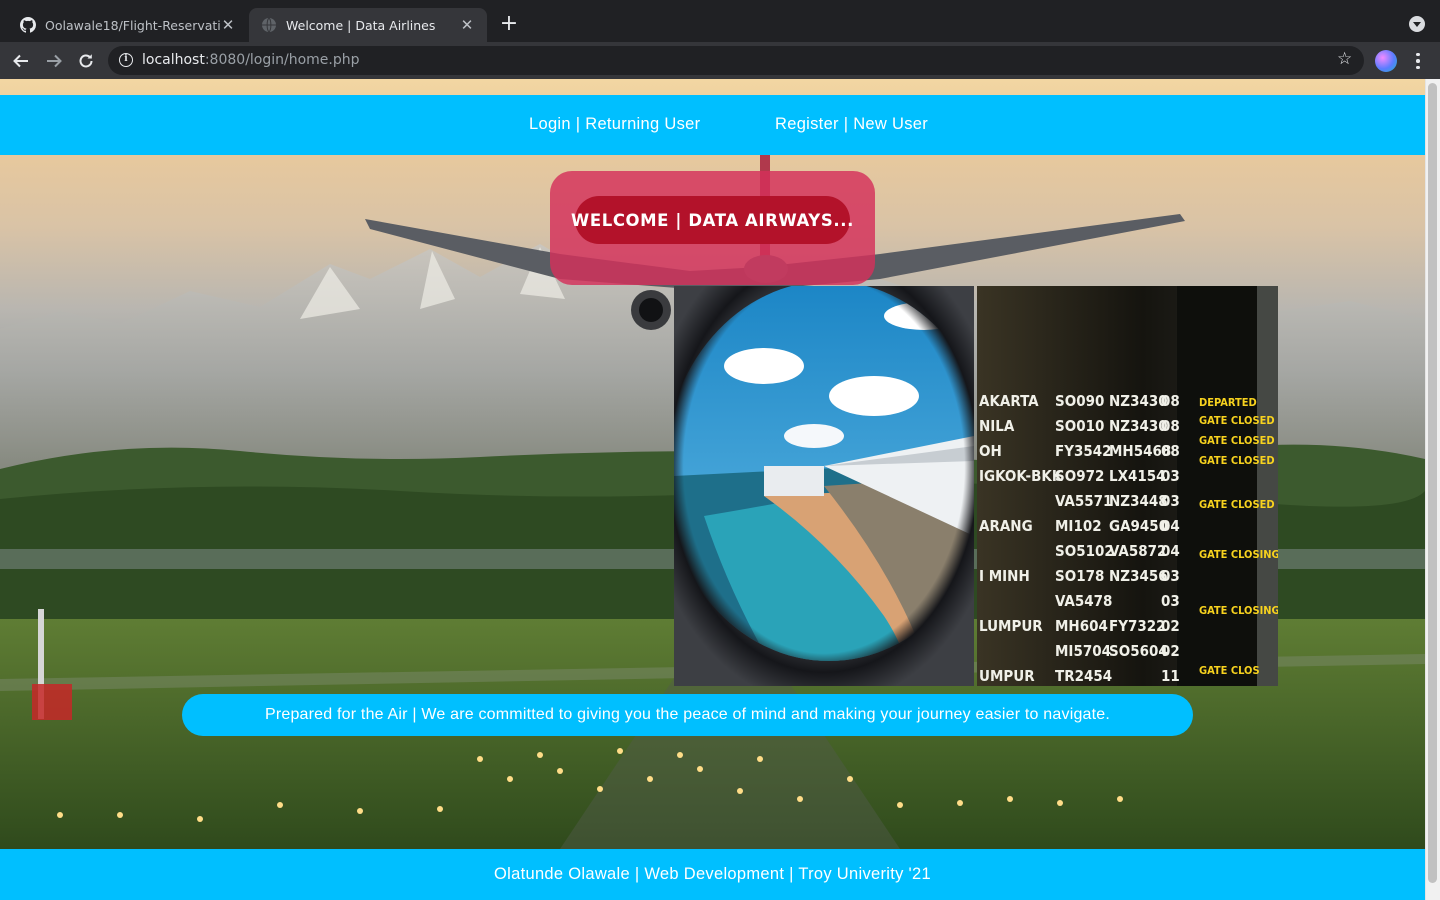 The width and height of the screenshot is (1440, 900). I want to click on github-icon, so click(28, 25).